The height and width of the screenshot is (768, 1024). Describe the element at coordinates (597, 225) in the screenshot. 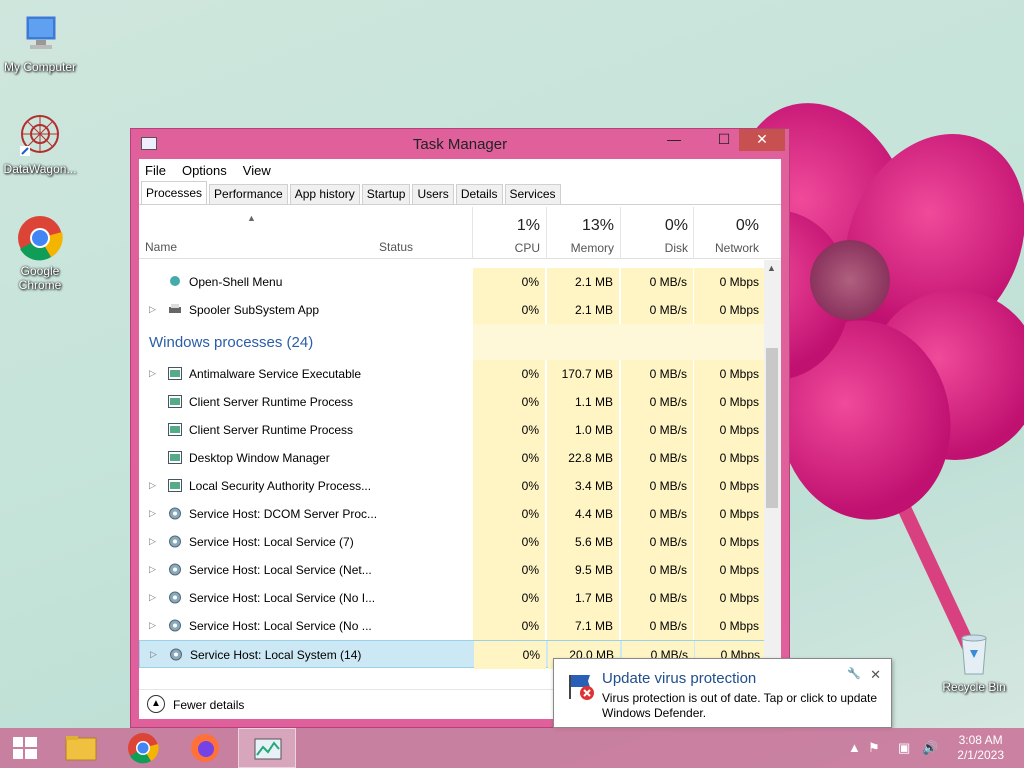

I see `memory-total: 13%` at that location.